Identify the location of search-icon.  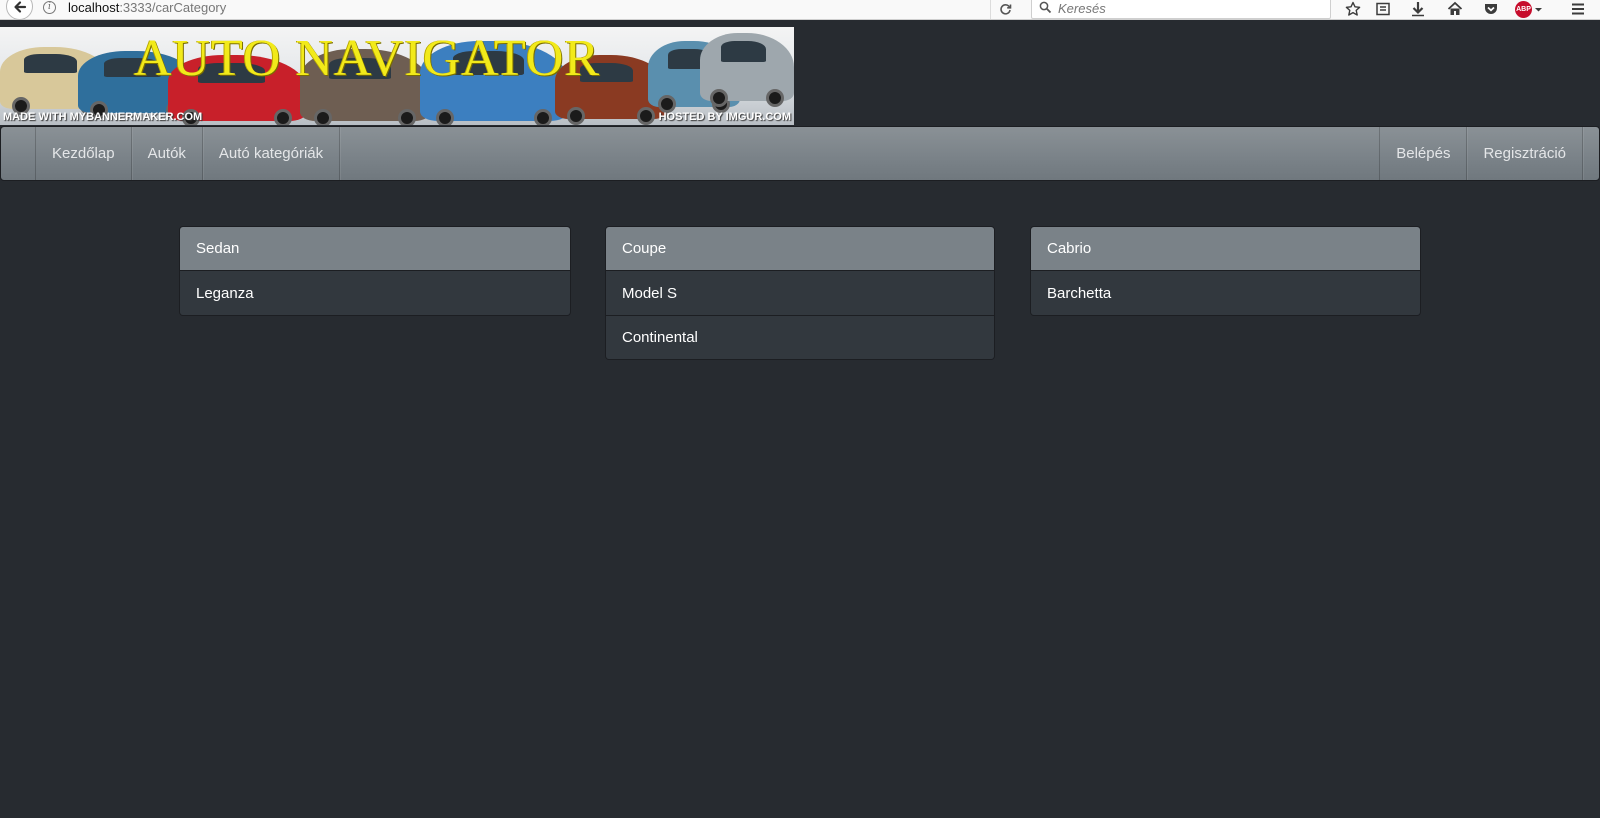
(1045, 7).